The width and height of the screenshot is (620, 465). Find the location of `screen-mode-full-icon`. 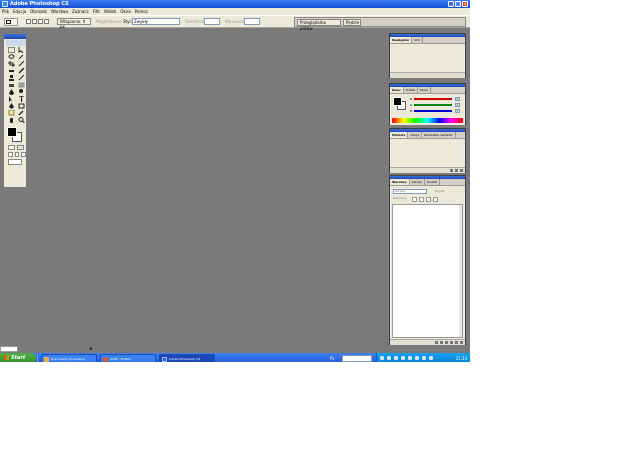

screen-mode-full-icon is located at coordinates (24, 154).